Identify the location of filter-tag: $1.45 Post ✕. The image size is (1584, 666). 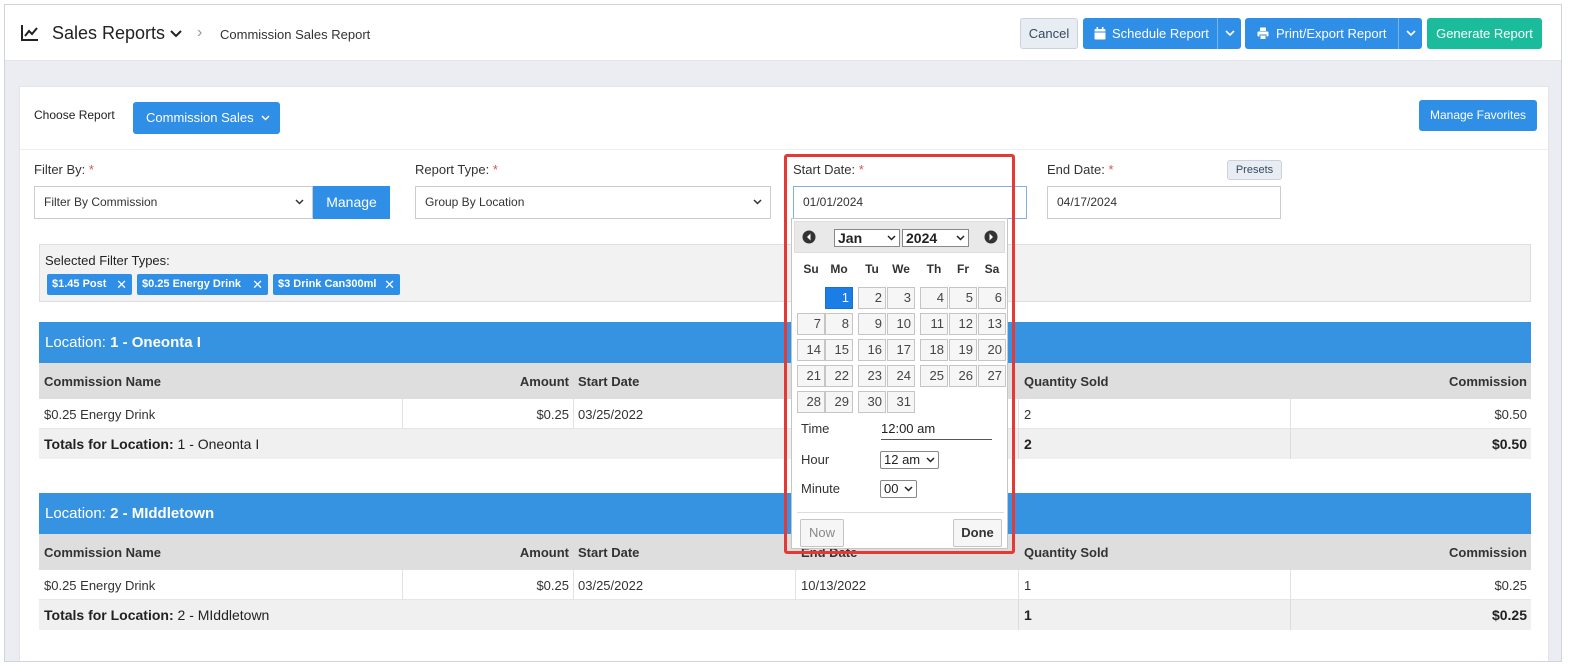
(89, 284).